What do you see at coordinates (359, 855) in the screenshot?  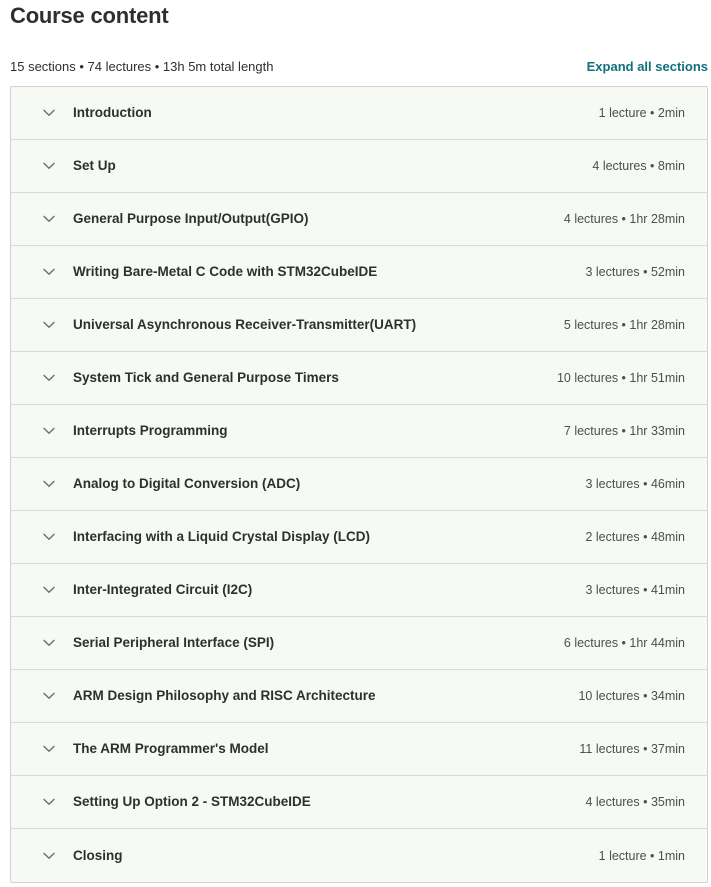 I see `section-row: Closing 1 lecture • 1min` at bounding box center [359, 855].